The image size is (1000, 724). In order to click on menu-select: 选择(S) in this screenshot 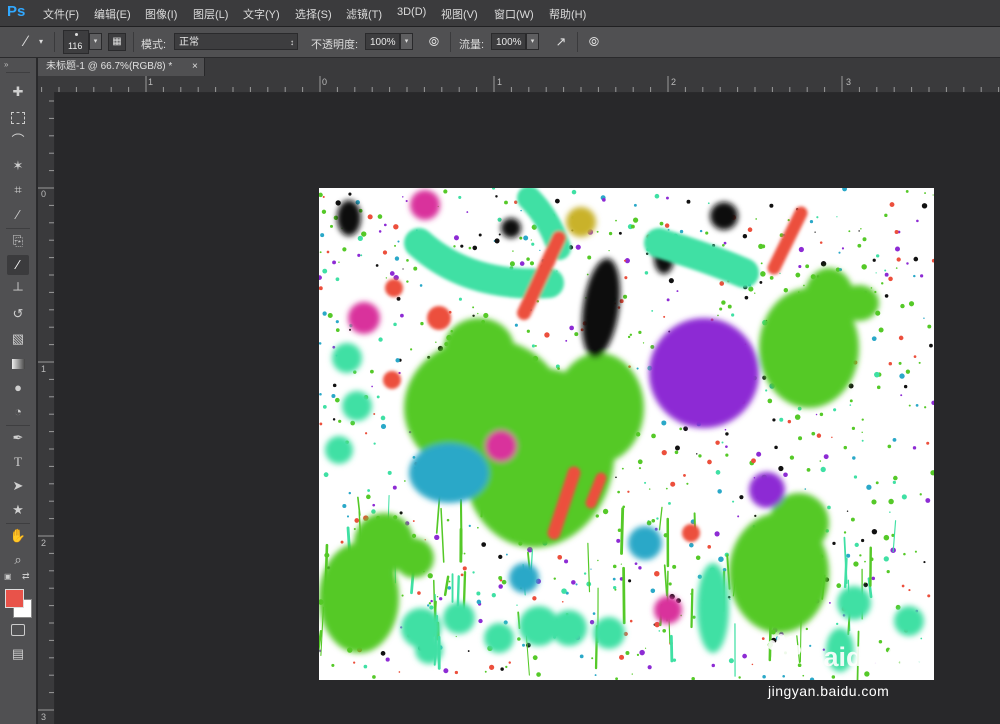, I will do `click(313, 14)`.